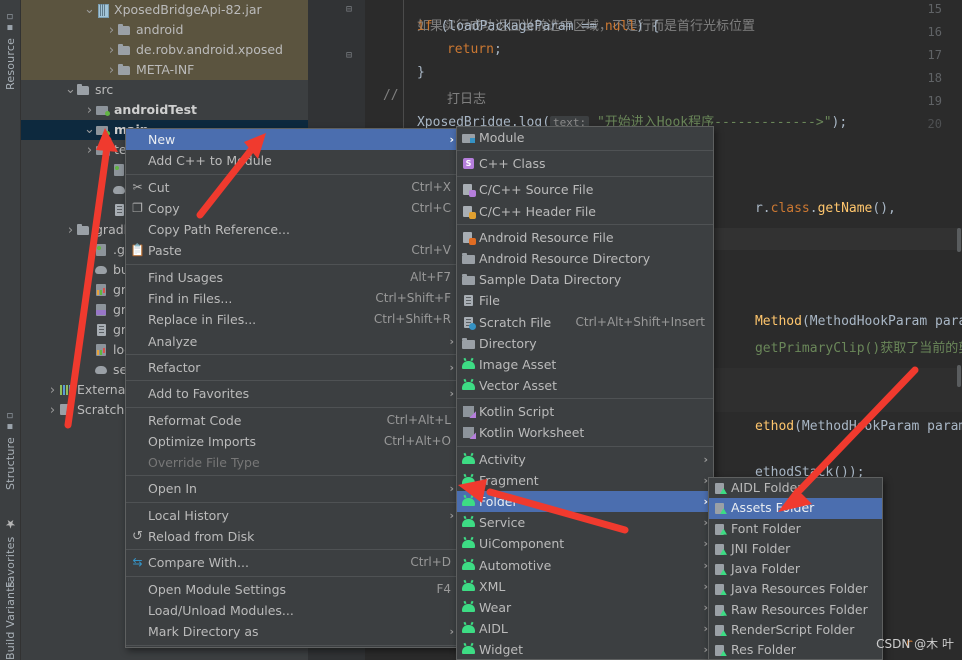 The height and width of the screenshot is (660, 962). Describe the element at coordinates (795, 488) in the screenshot. I see `folder-menu-item-aidl-folder: AIDL Folder` at that location.